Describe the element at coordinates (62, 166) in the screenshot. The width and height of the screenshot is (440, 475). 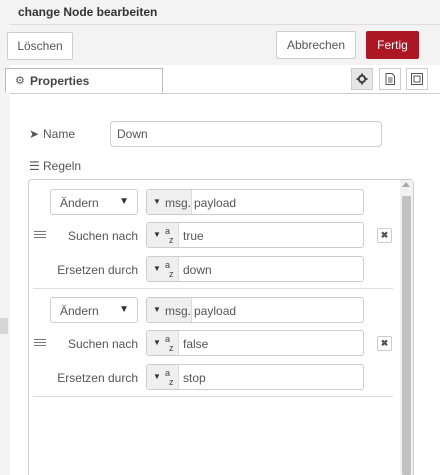
I see `rules-label: Regeln` at that location.